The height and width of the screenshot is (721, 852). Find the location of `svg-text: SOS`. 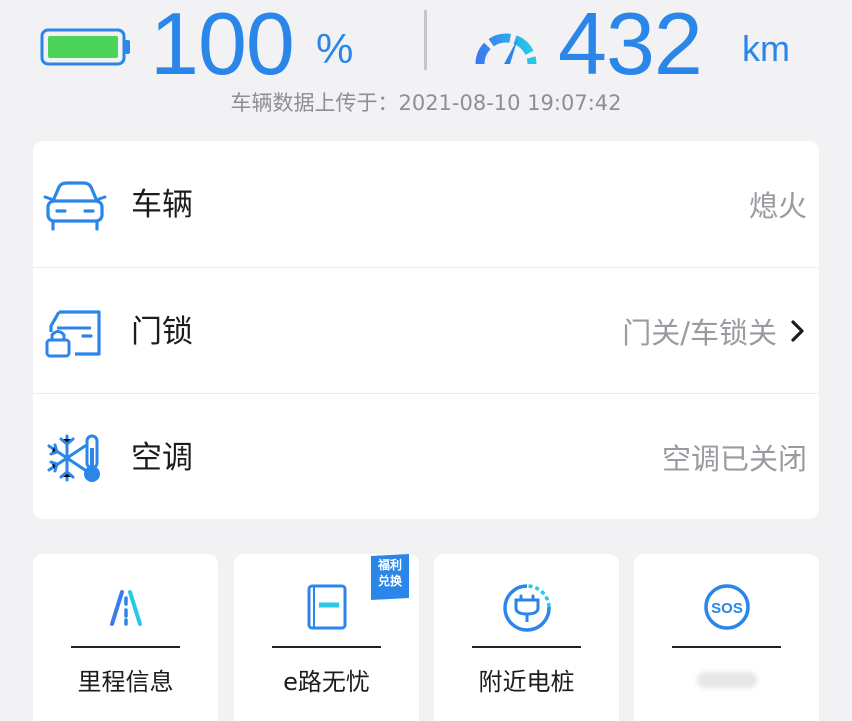

svg-text: SOS is located at coordinates (727, 608).